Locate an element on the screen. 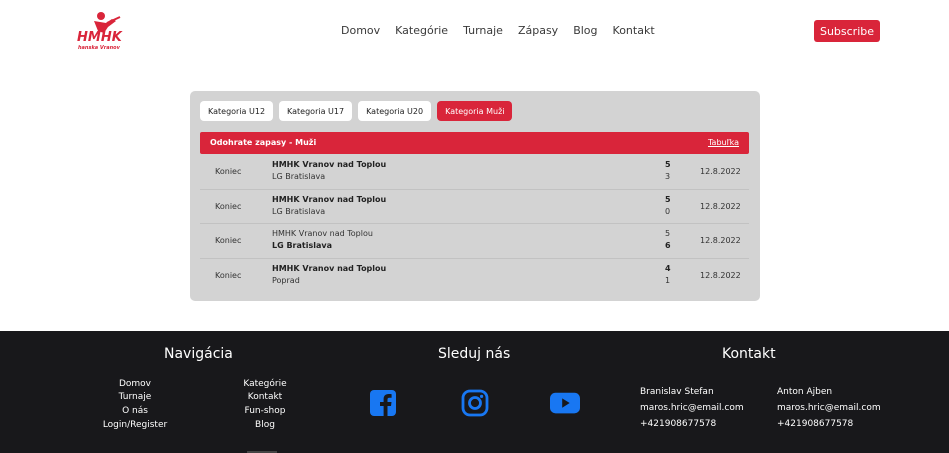 Image resolution: width=949 pixels, height=453 pixels. logo-icon: HMHK hanska Vranov is located at coordinates (100, 31).